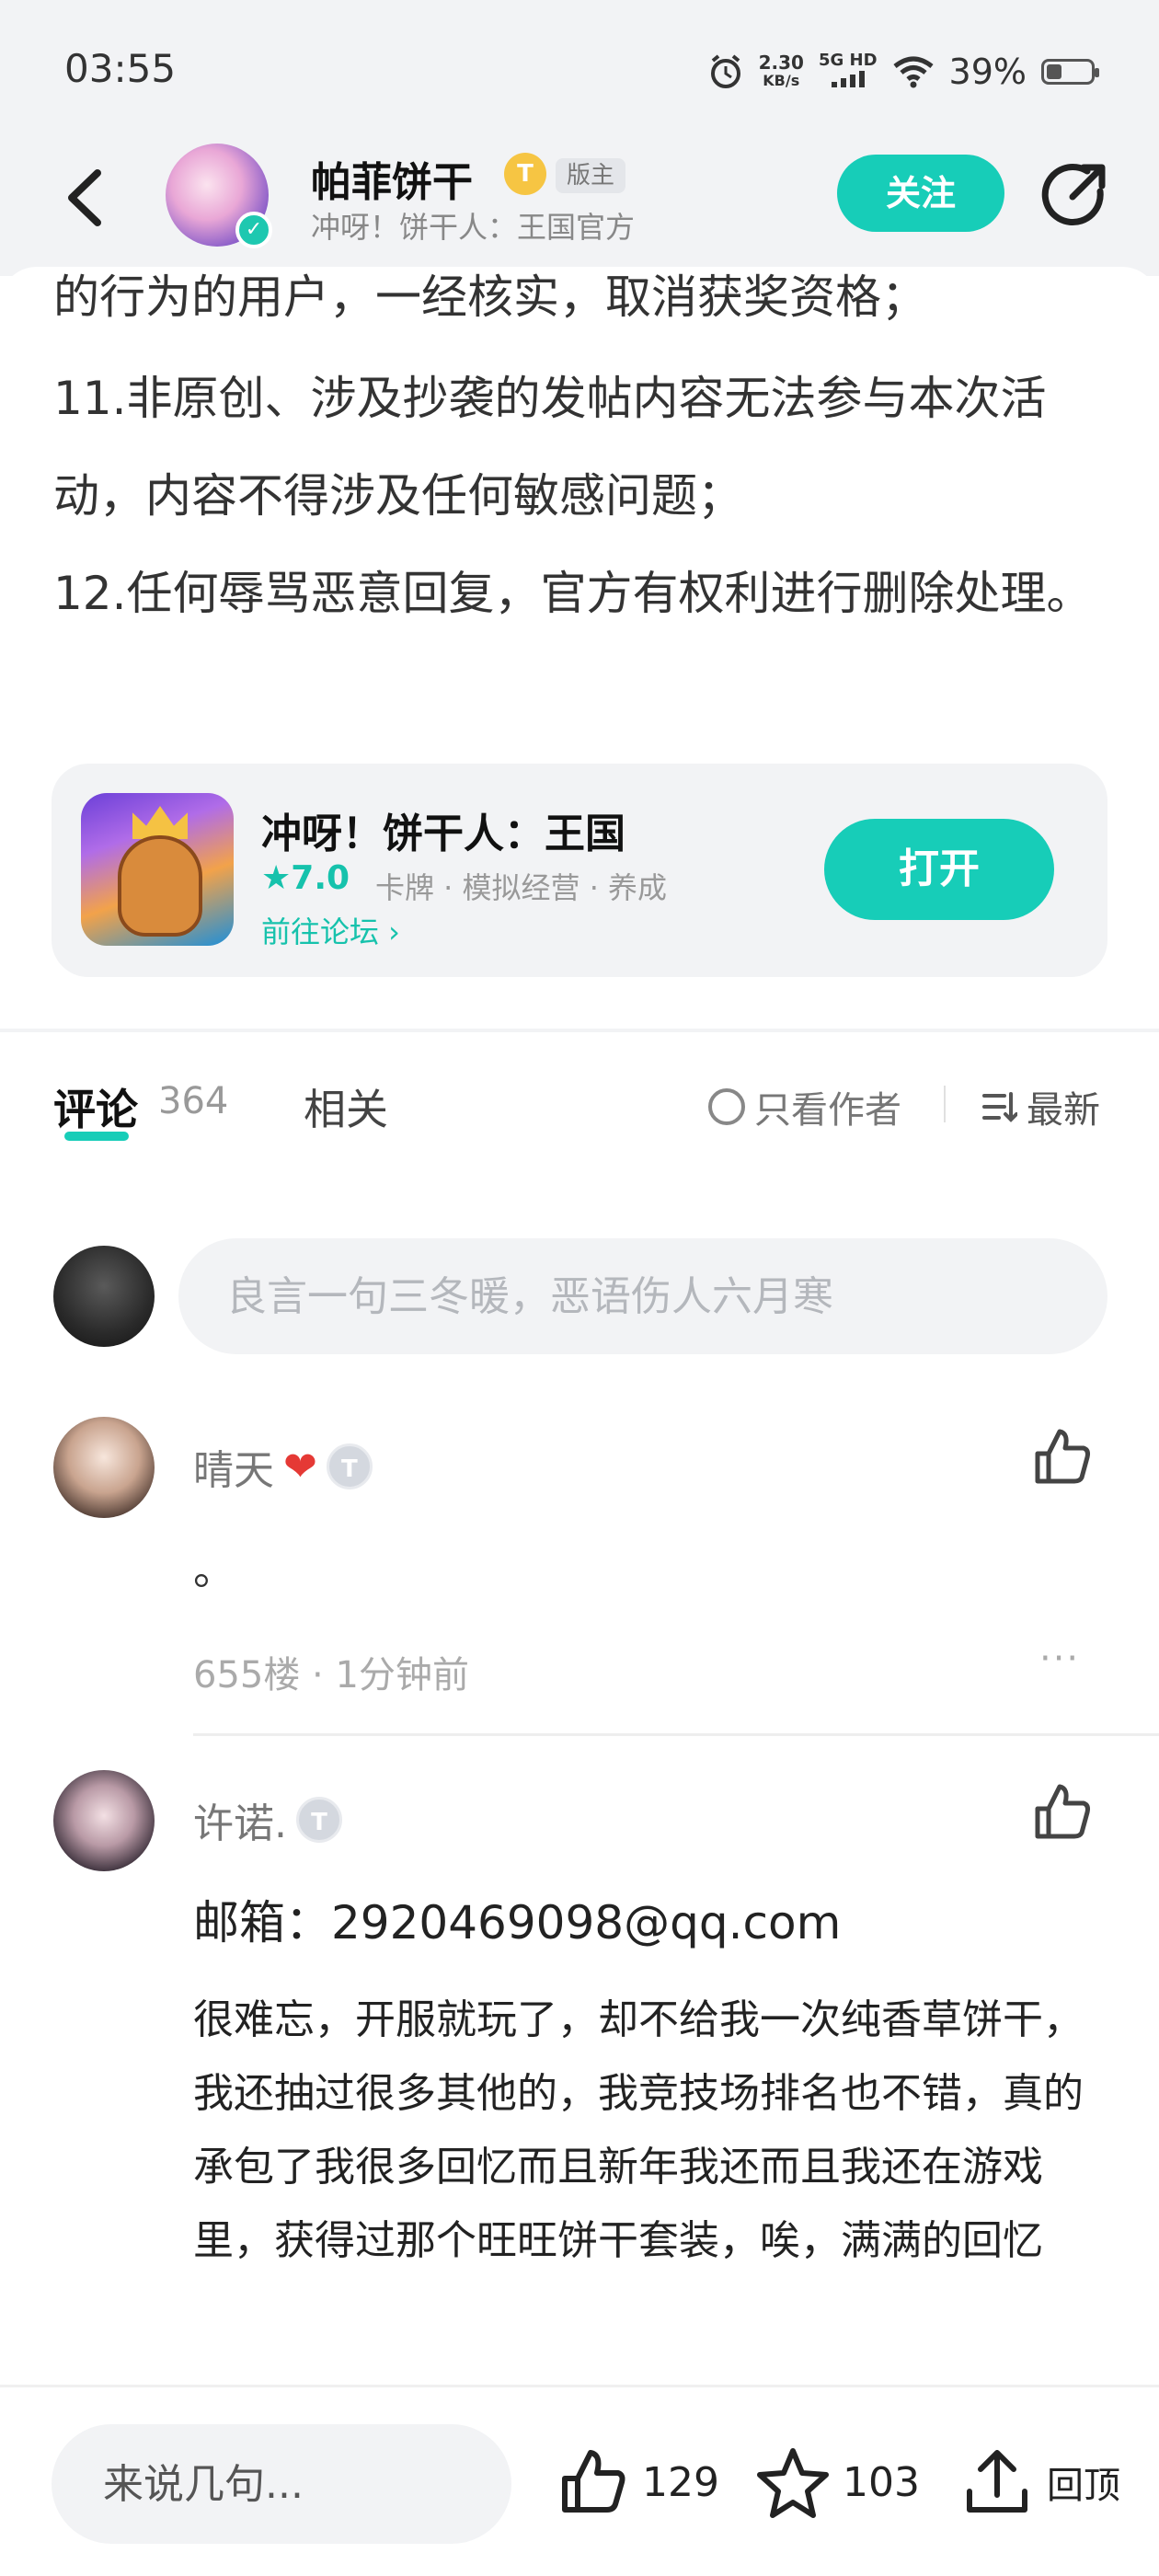 Image resolution: width=1159 pixels, height=2576 pixels. What do you see at coordinates (593, 2481) in the screenshot?
I see `thumbs-up-icon` at bounding box center [593, 2481].